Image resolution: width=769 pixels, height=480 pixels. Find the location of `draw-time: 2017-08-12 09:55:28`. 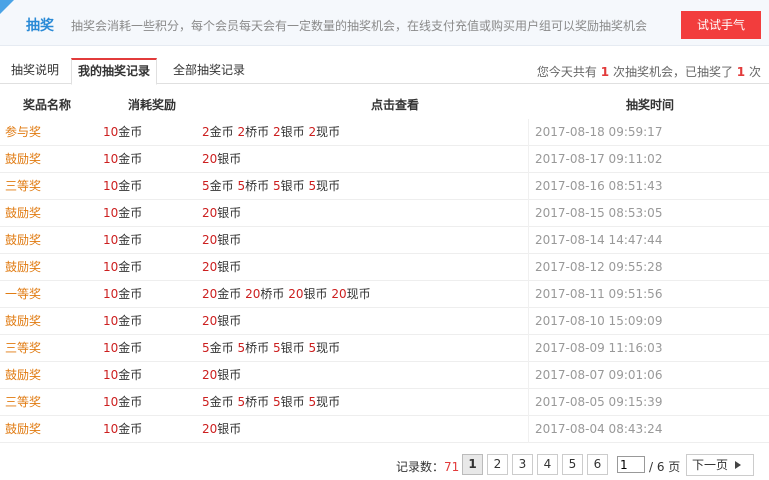

draw-time: 2017-08-12 09:55:28 is located at coordinates (599, 267).